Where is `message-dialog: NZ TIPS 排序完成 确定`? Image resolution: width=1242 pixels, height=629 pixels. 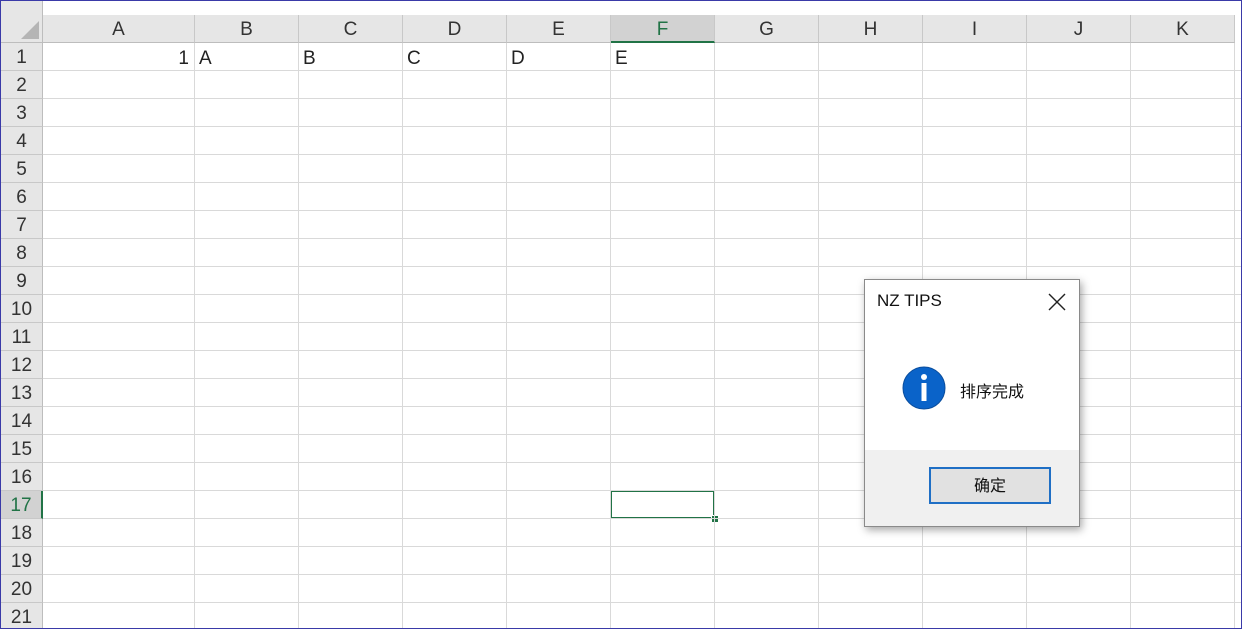 message-dialog: NZ TIPS 排序完成 确定 is located at coordinates (972, 403).